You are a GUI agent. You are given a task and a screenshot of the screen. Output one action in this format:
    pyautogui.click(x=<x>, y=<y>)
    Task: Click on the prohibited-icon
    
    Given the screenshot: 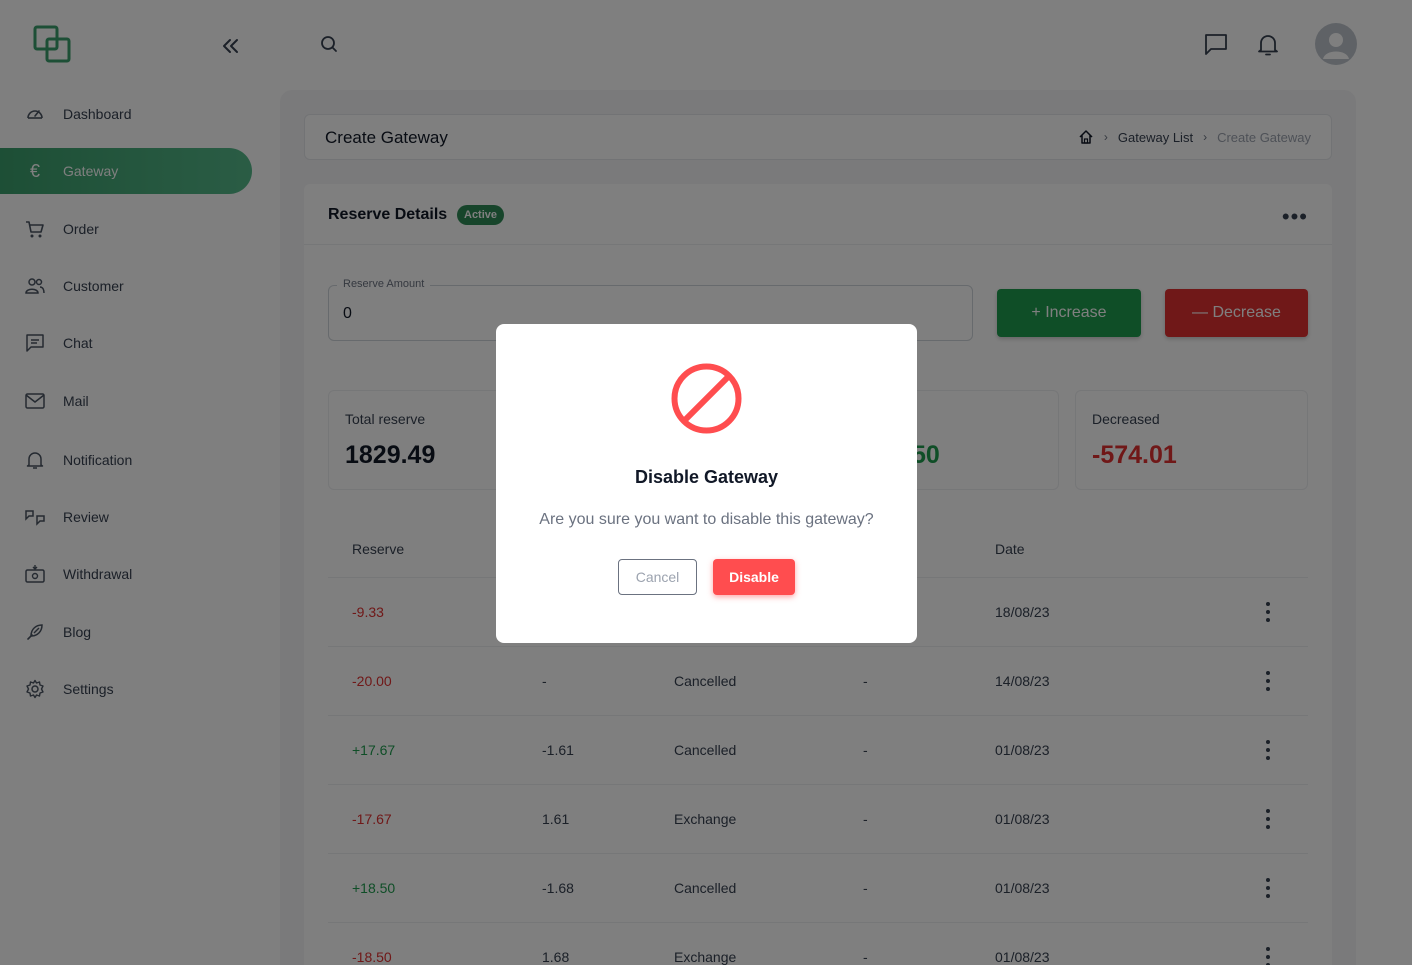 What is the action you would take?
    pyautogui.click(x=706, y=398)
    